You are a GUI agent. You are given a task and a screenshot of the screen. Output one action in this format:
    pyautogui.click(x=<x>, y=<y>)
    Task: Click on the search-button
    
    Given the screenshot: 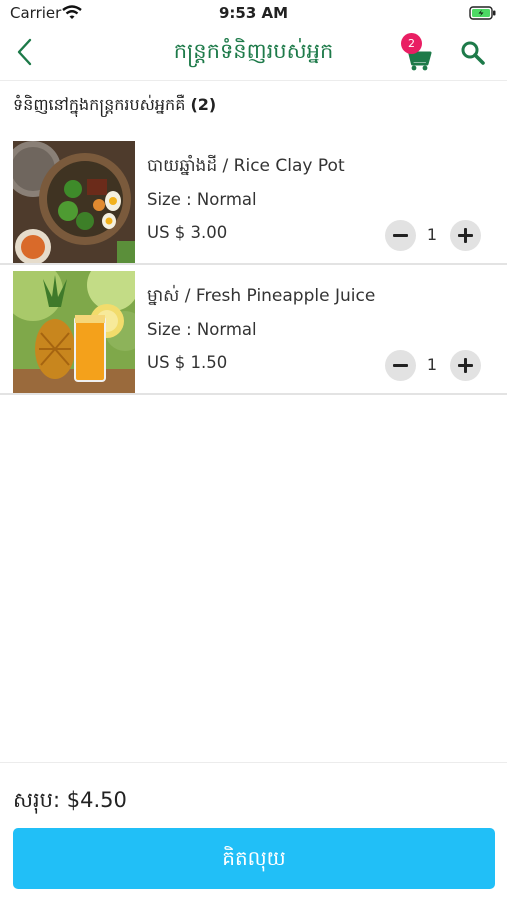 What is the action you would take?
    pyautogui.click(x=473, y=55)
    